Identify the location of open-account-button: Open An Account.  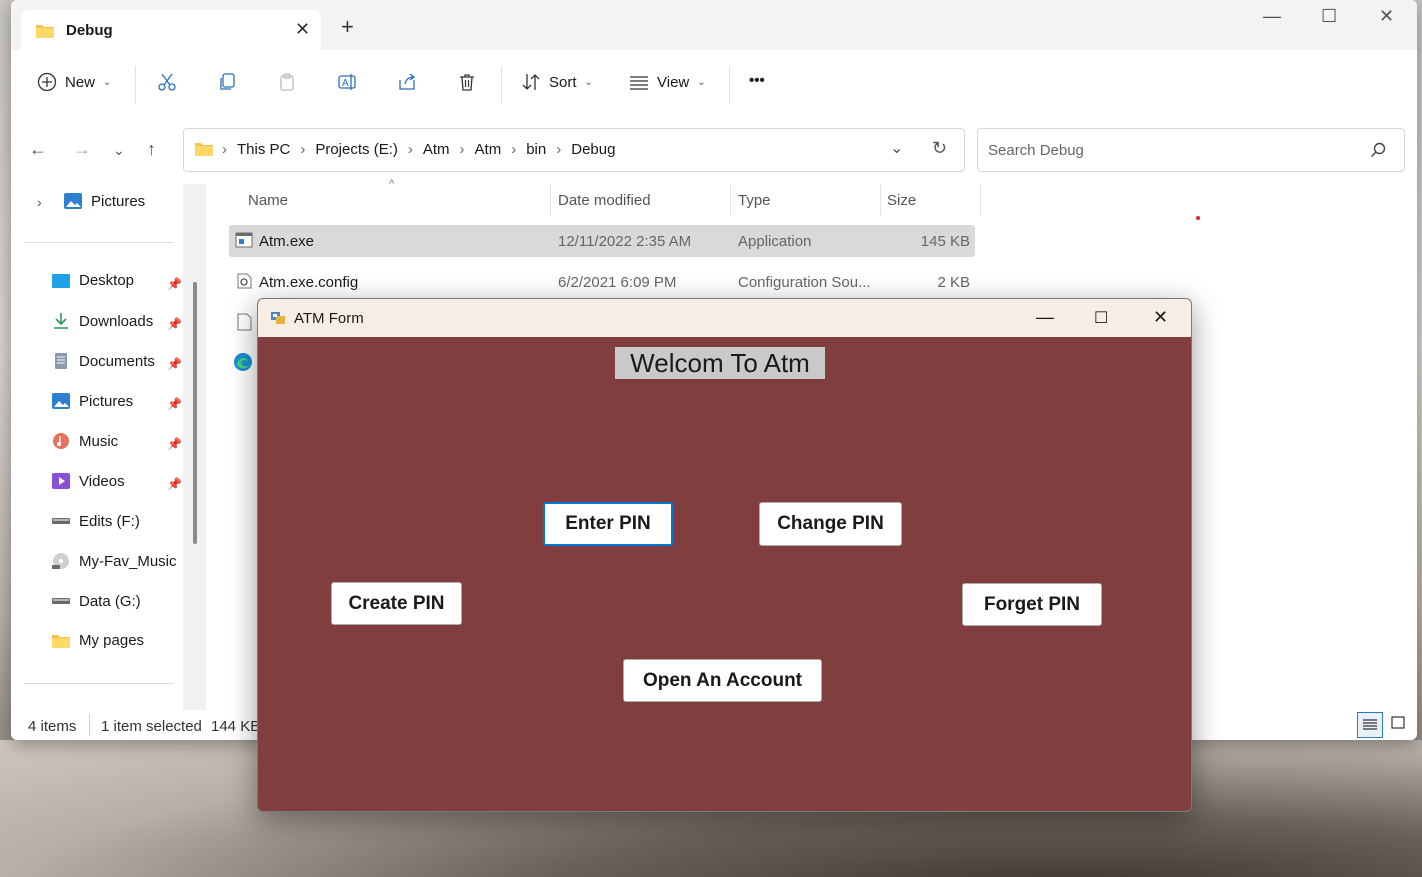
(722, 680).